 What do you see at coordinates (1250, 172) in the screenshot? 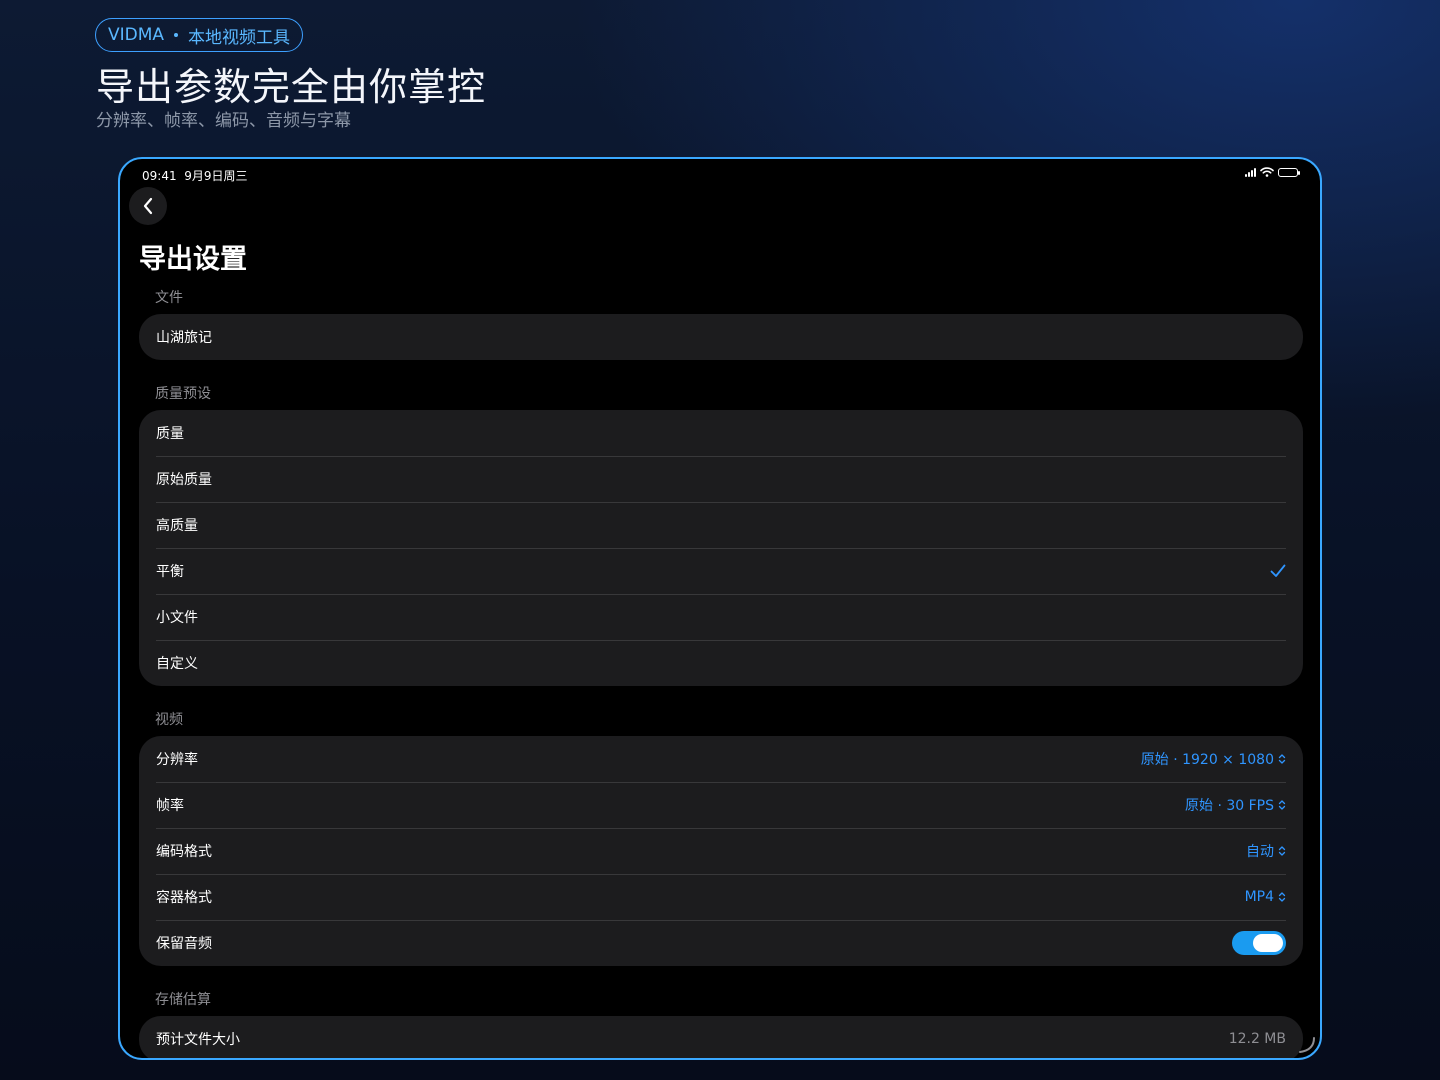
I see `cellular-signal-icon` at bounding box center [1250, 172].